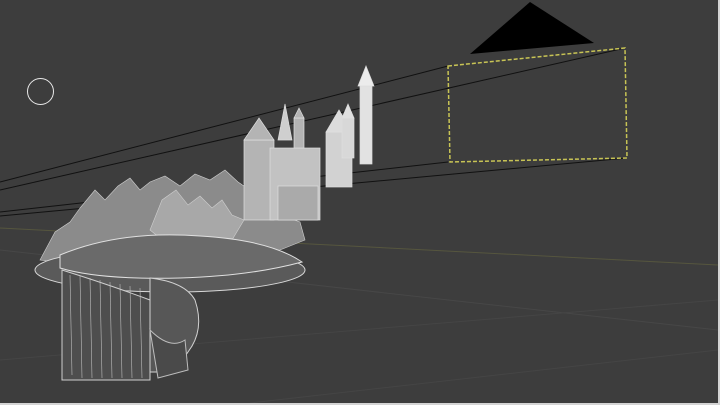  Describe the element at coordinates (309, 143) in the screenshot. I see `castle-sketch` at that location.